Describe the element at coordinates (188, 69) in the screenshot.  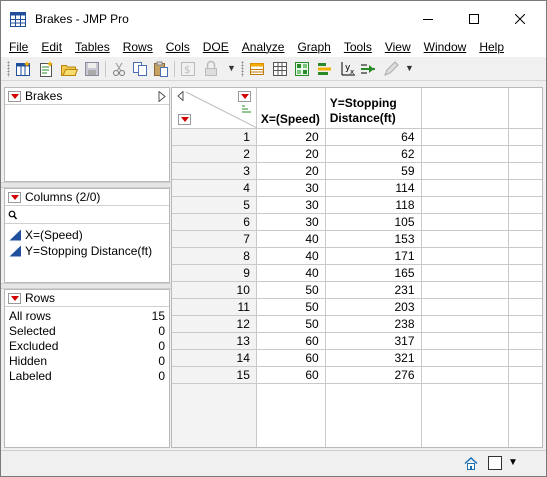
I see `subset-icon: $` at that location.